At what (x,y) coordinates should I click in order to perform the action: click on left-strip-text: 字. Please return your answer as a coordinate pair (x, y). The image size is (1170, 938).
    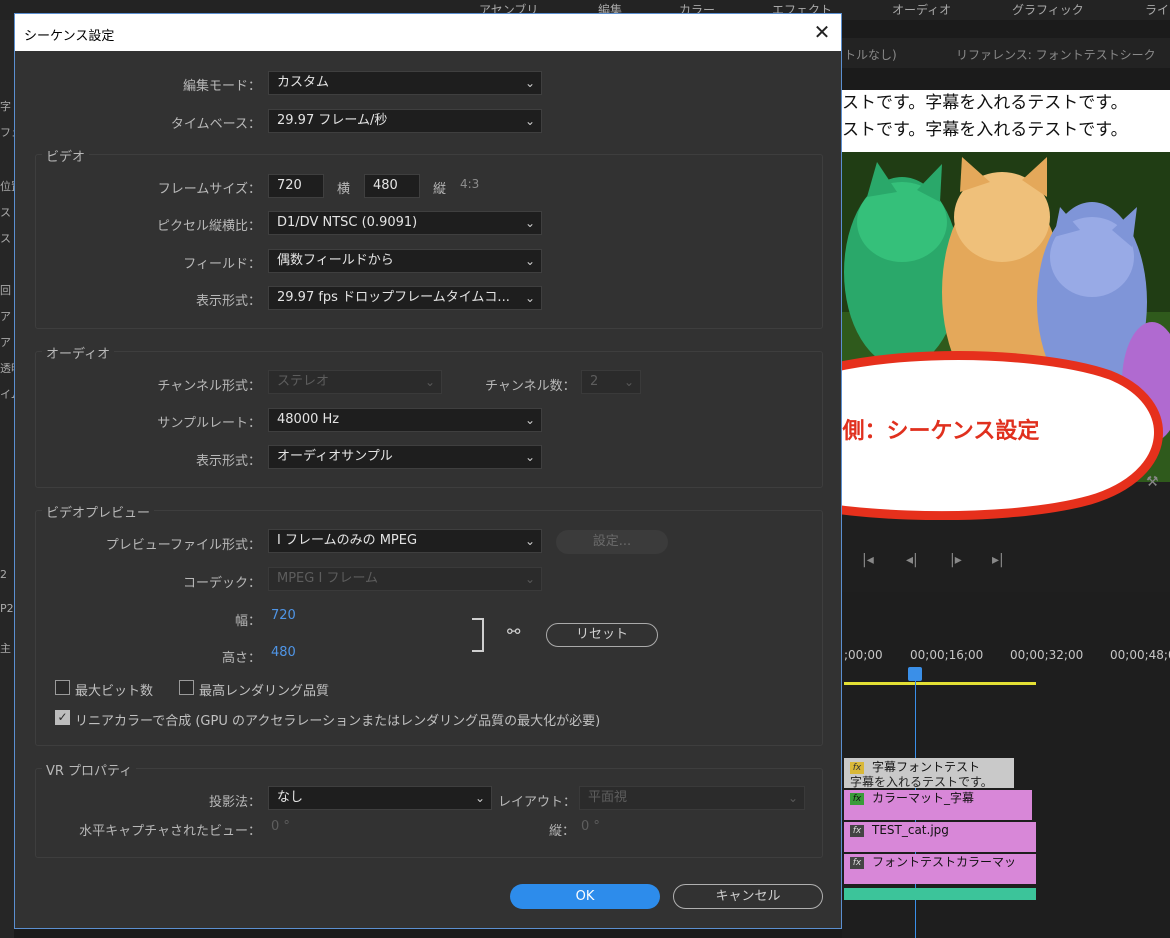
    Looking at the image, I should click on (5, 106).